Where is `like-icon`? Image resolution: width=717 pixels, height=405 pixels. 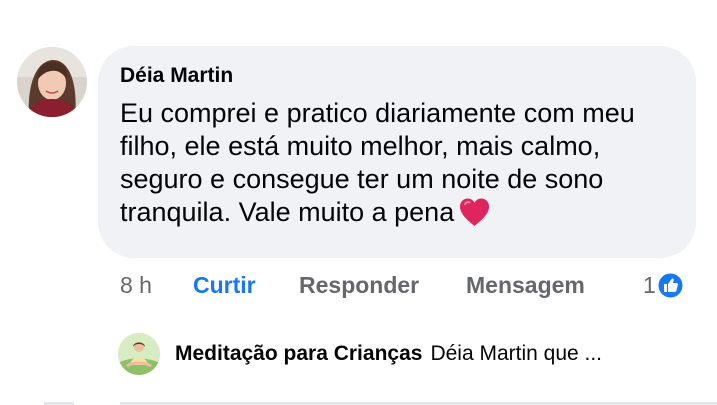
like-icon is located at coordinates (670, 285).